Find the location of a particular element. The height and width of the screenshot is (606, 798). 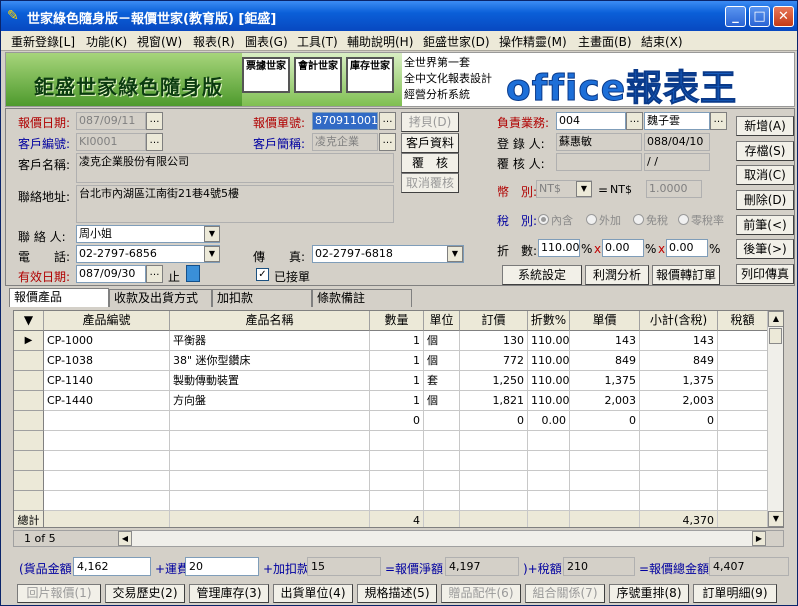

title-bar: ✎ 世家綠色隨身版－報價世家(教育版) [鉅盛] _ □ ✕ is located at coordinates (399, 16).